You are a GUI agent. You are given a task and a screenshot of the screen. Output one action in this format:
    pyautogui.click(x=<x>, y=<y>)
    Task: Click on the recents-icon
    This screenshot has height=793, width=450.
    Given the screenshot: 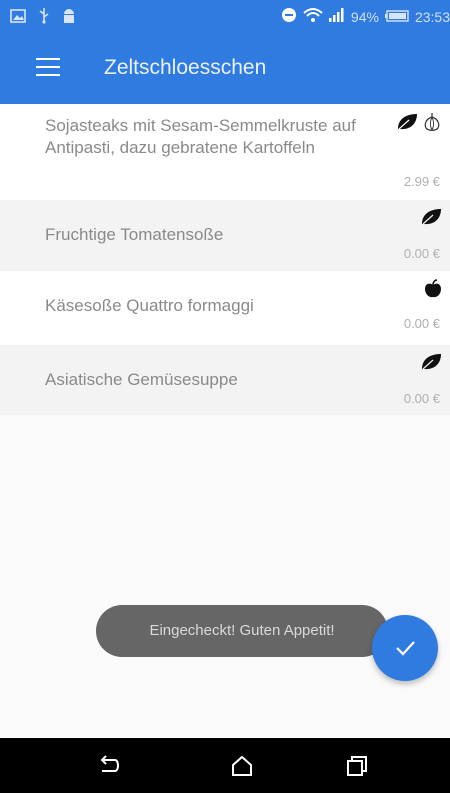 What is the action you would take?
    pyautogui.click(x=358, y=766)
    